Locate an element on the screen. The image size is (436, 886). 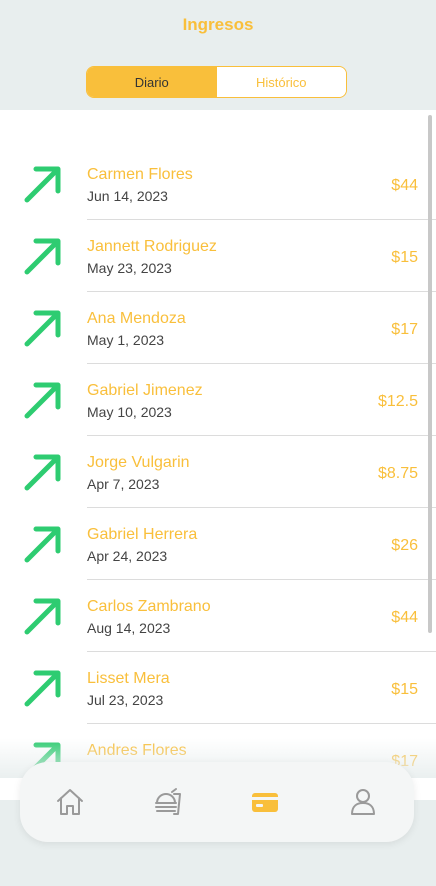
transaction-name: Jannett Rodriguez is located at coordinates (152, 246).